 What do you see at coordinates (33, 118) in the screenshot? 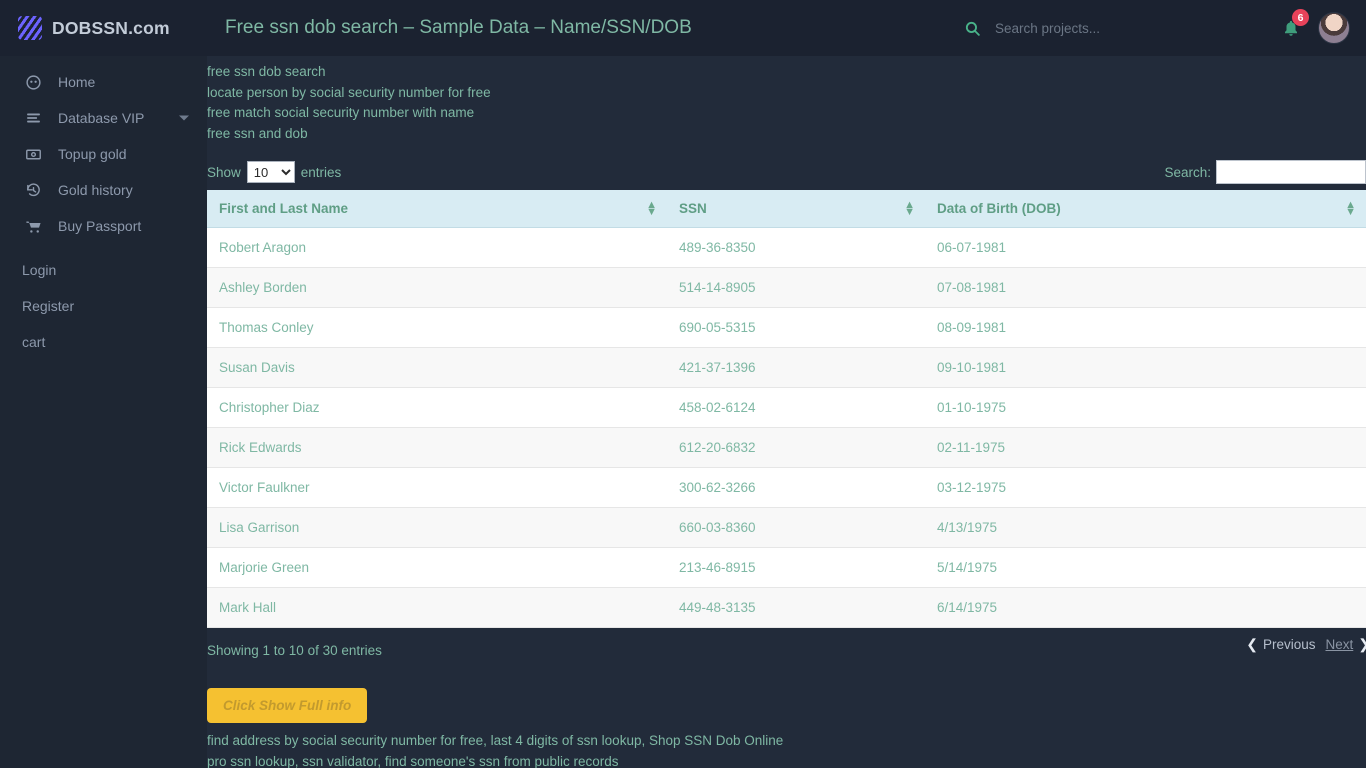
I see `list-icon` at bounding box center [33, 118].